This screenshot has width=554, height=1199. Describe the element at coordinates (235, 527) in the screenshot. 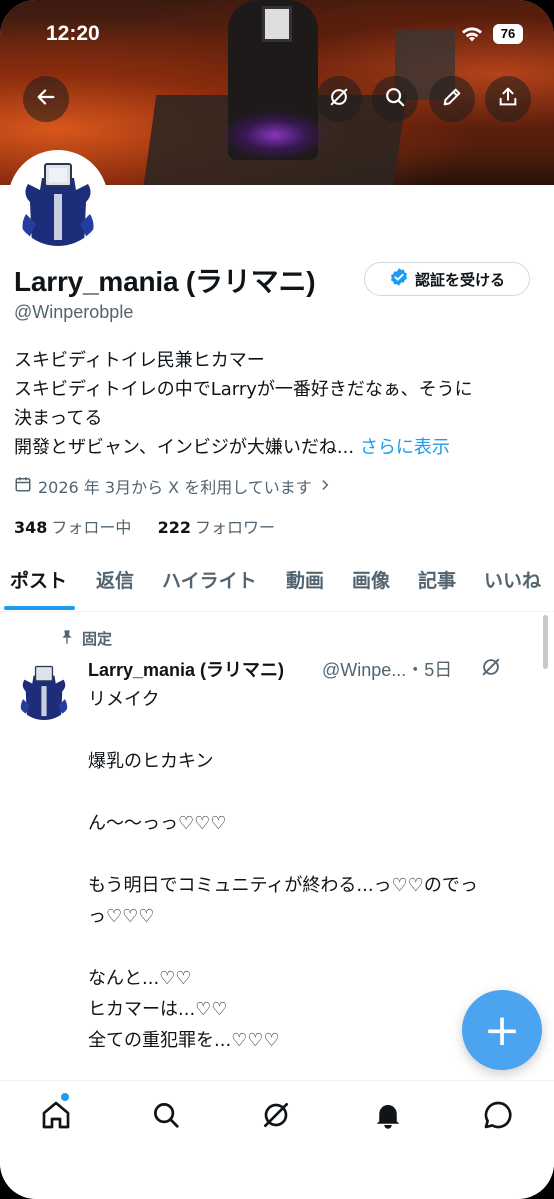

I see `followers-label: フォロワー` at that location.